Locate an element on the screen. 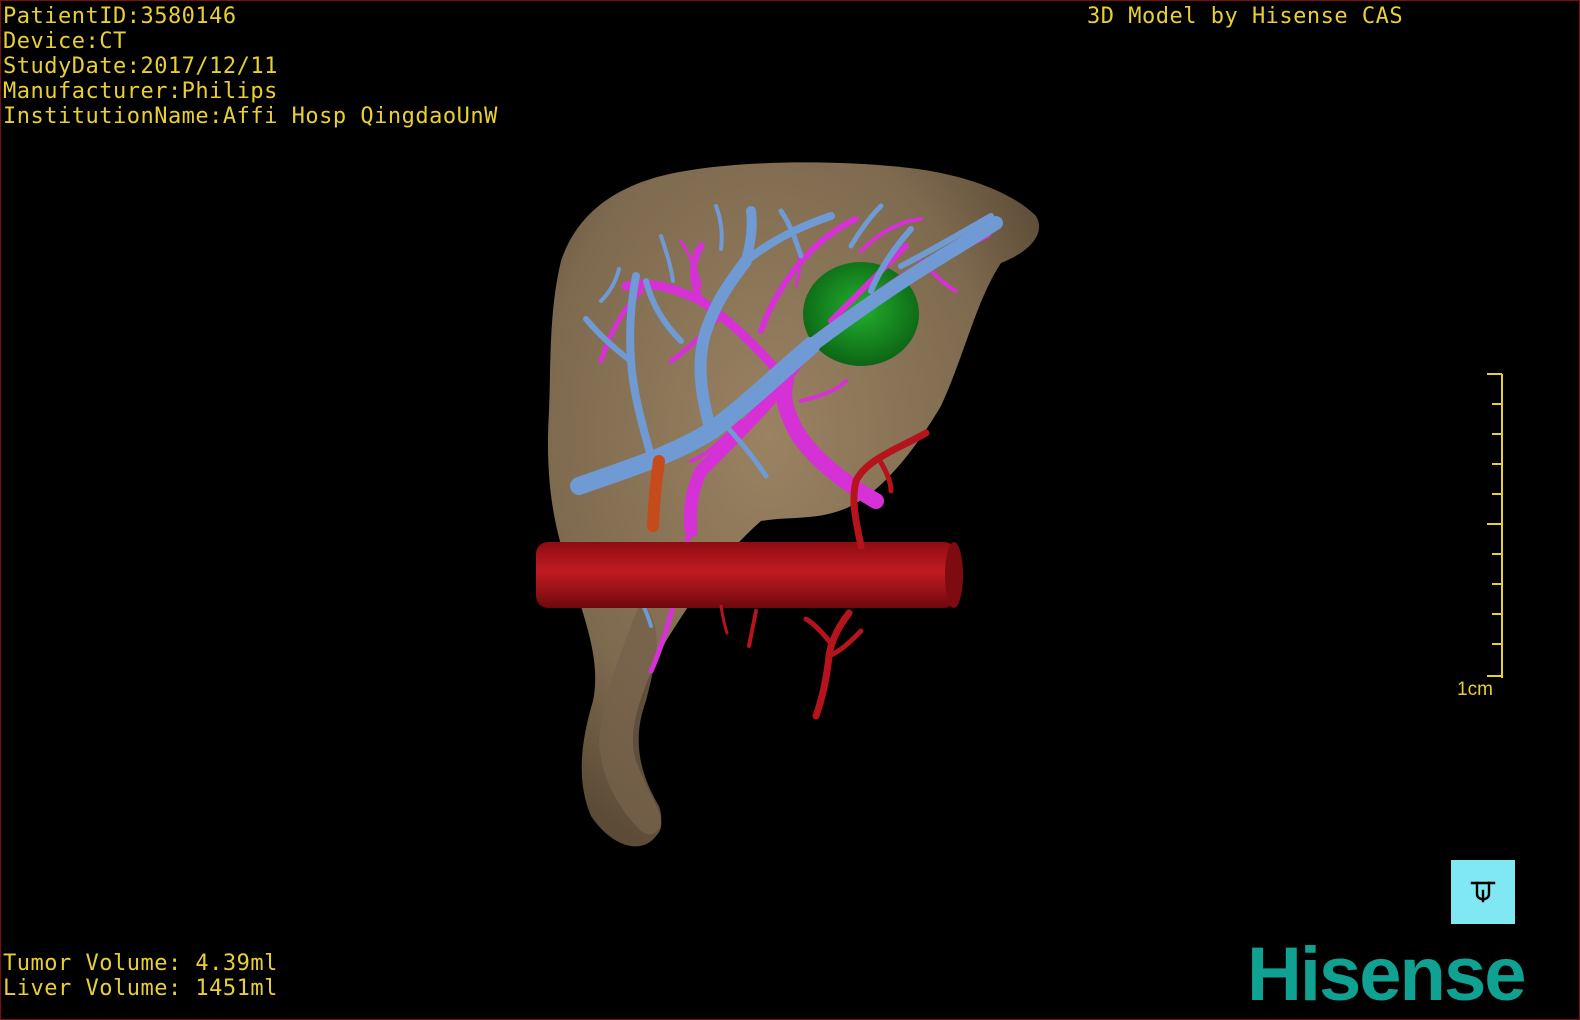 The image size is (1580, 1020). scale-bar-label: 1cm is located at coordinates (1475, 689).